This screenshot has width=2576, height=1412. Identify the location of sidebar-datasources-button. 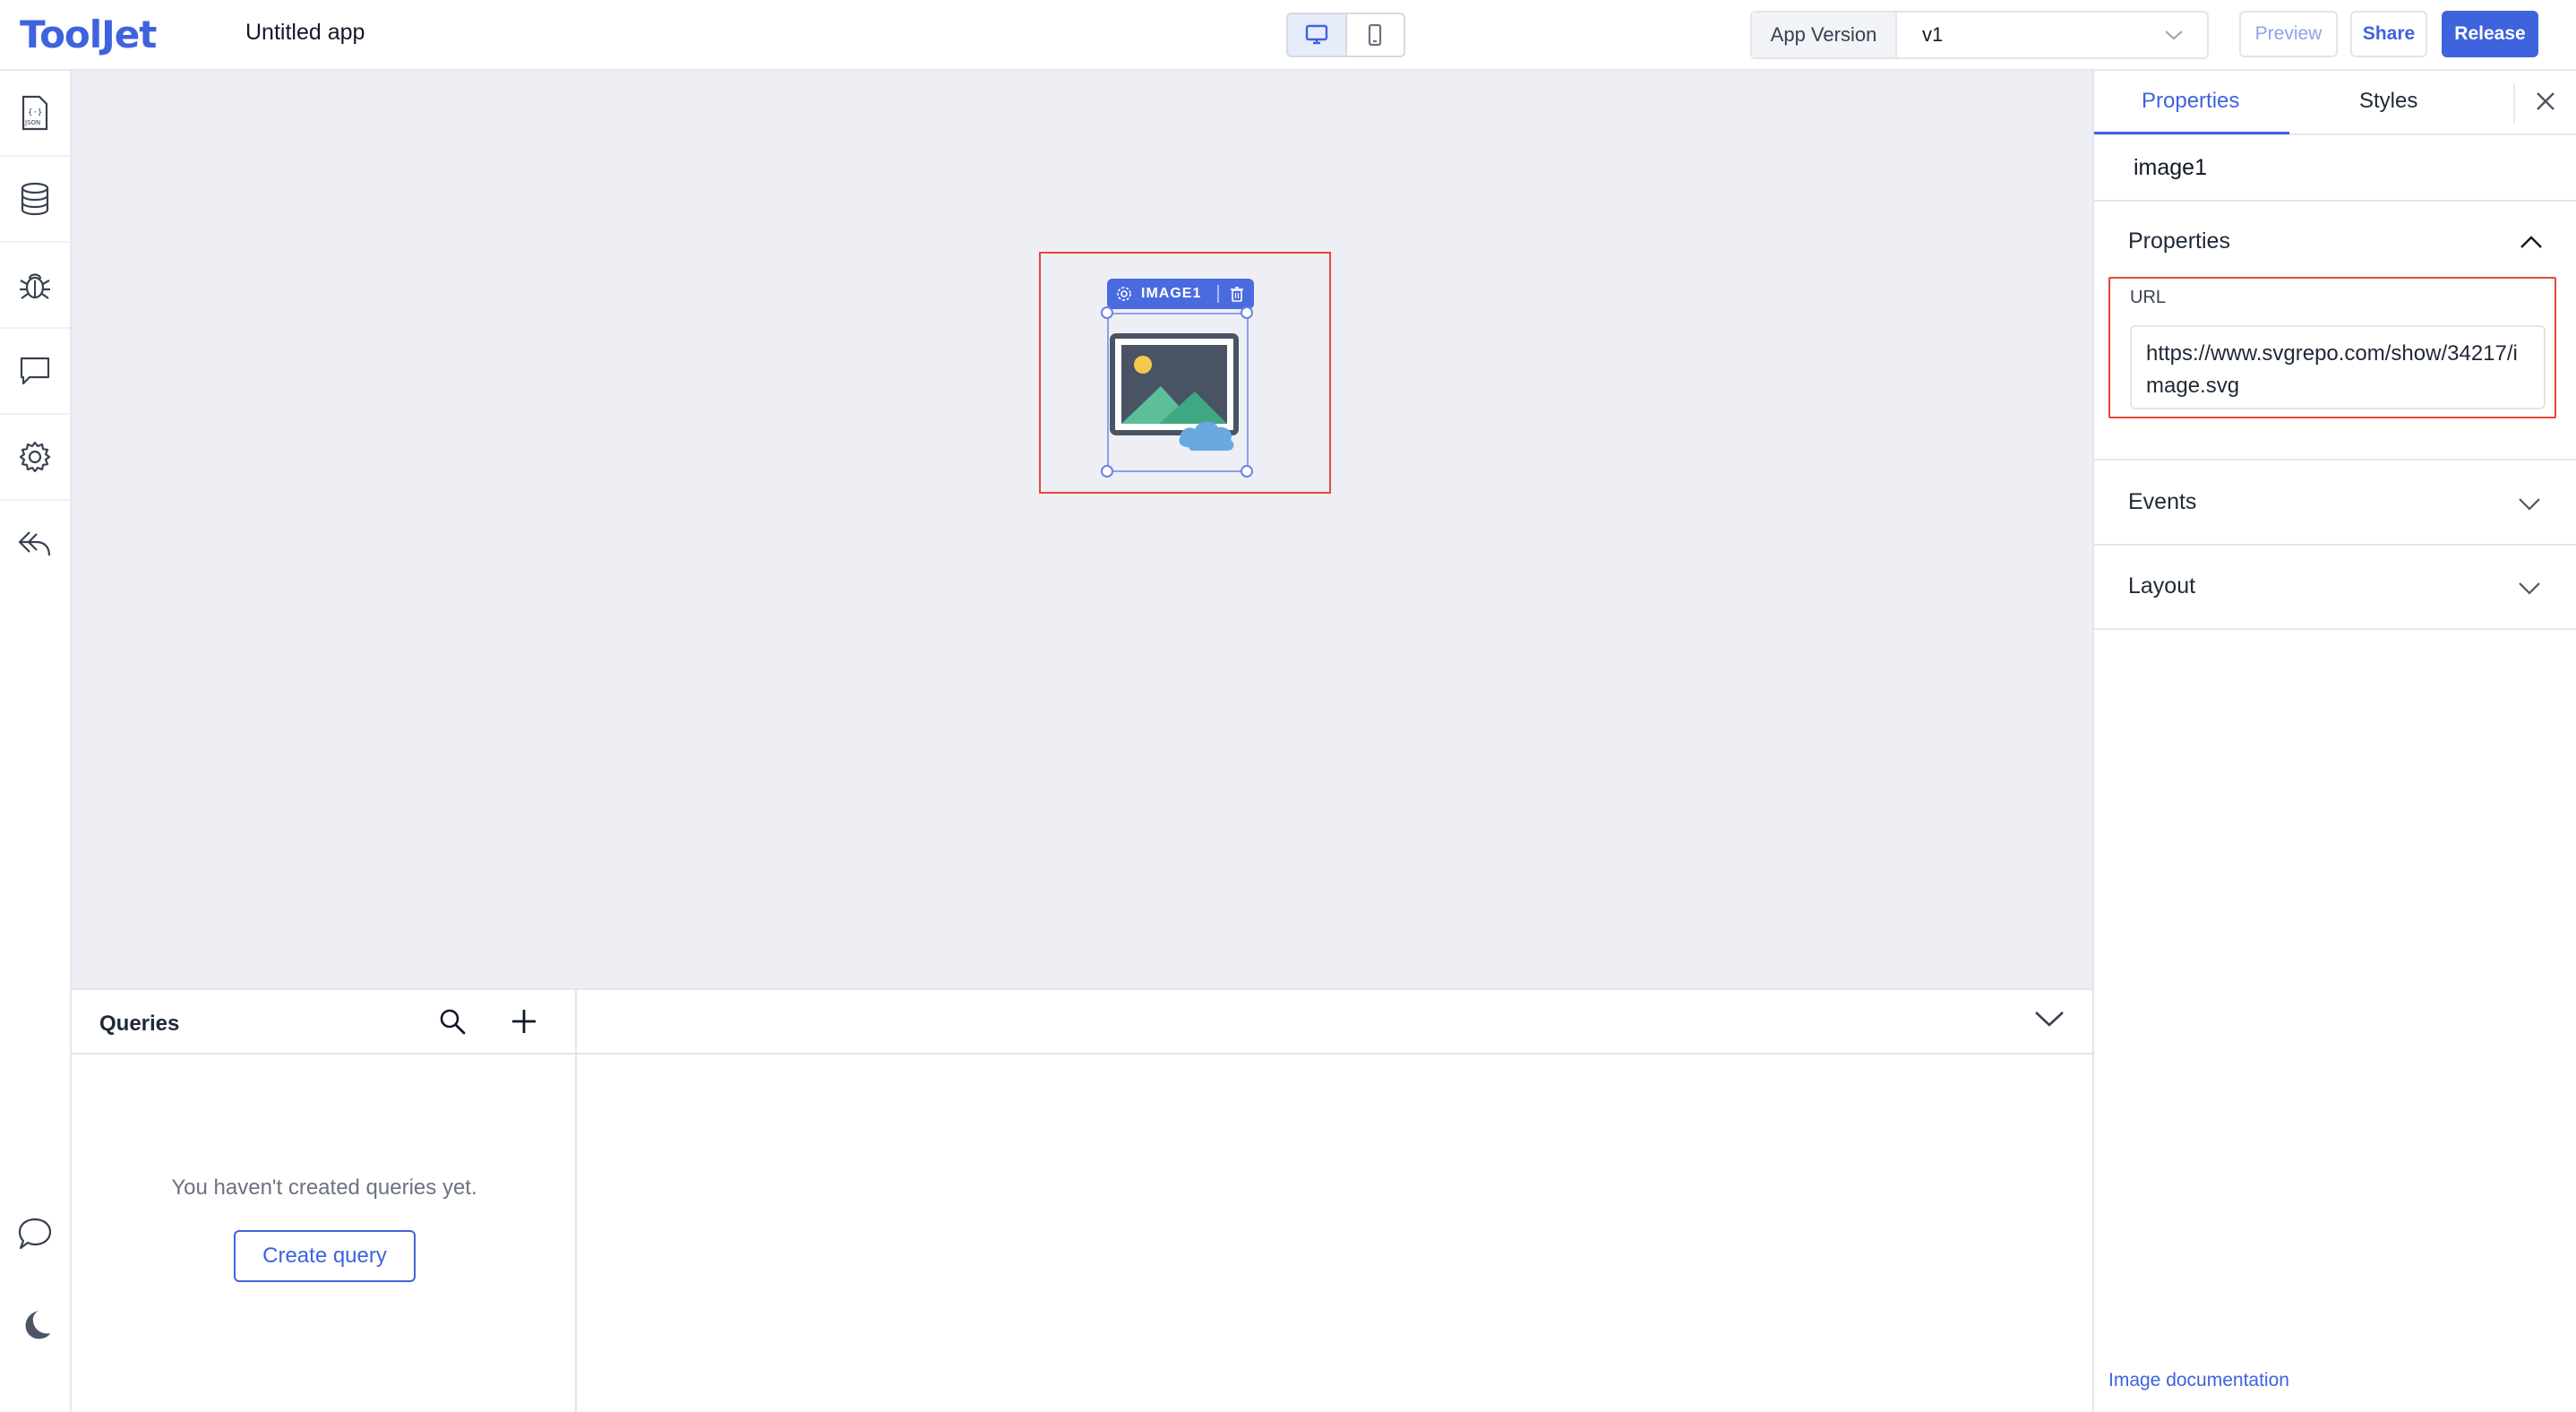
(35, 200).